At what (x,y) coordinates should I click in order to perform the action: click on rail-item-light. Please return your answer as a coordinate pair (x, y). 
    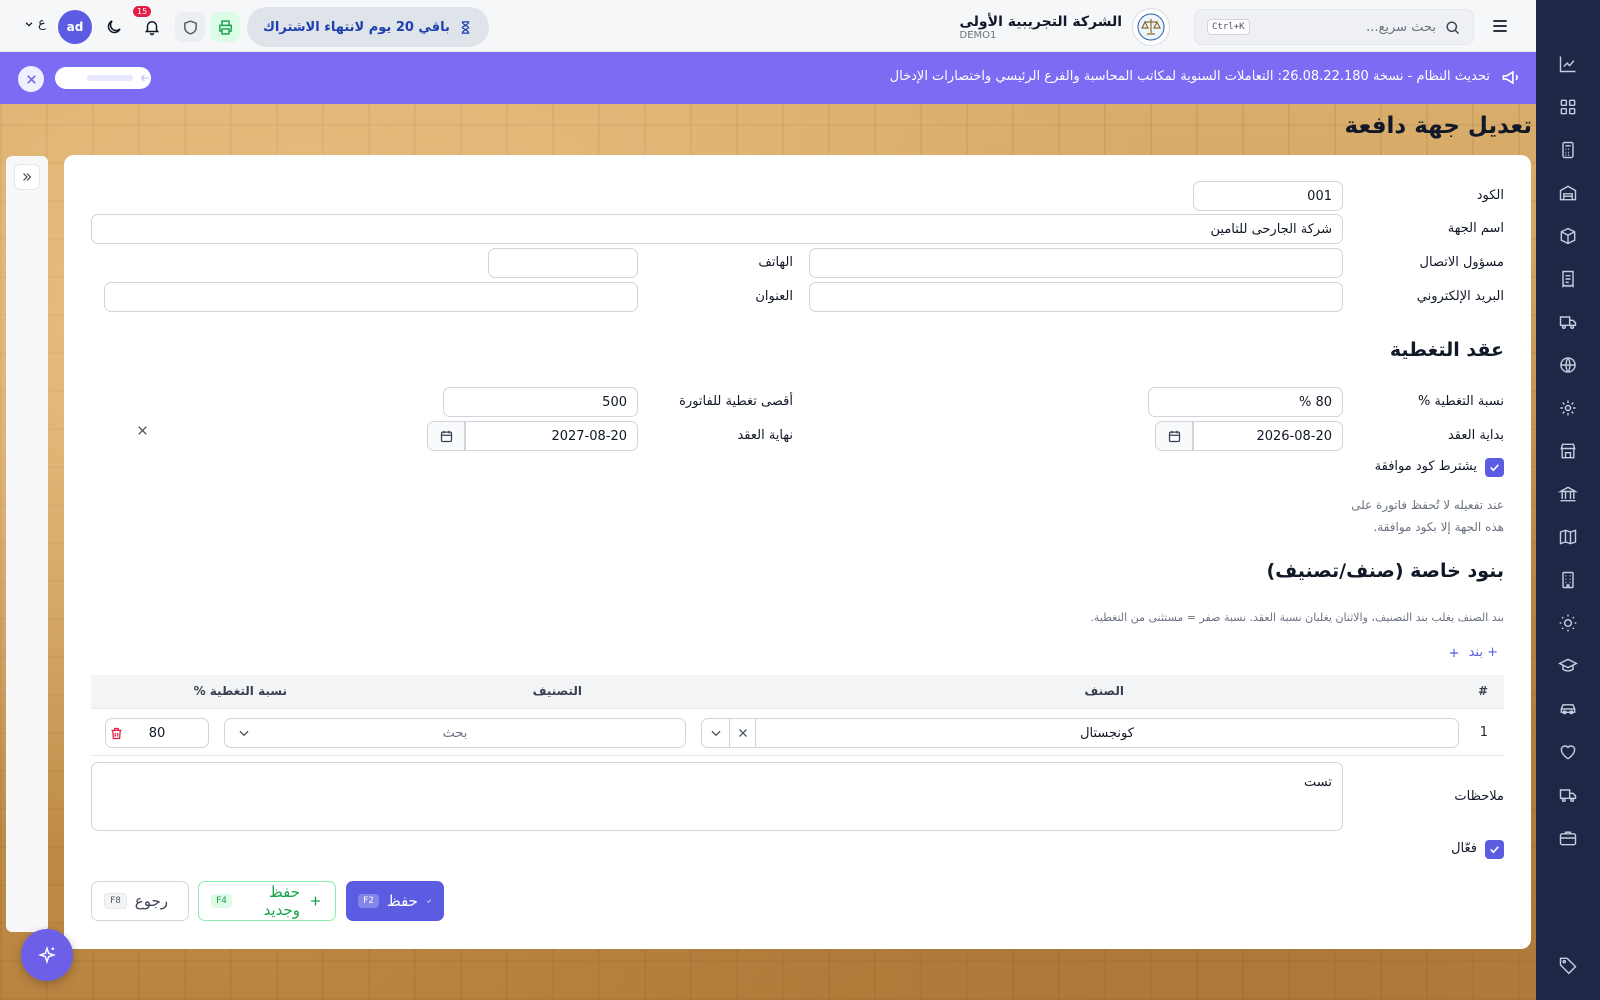
    Looking at the image, I should click on (1568, 623).